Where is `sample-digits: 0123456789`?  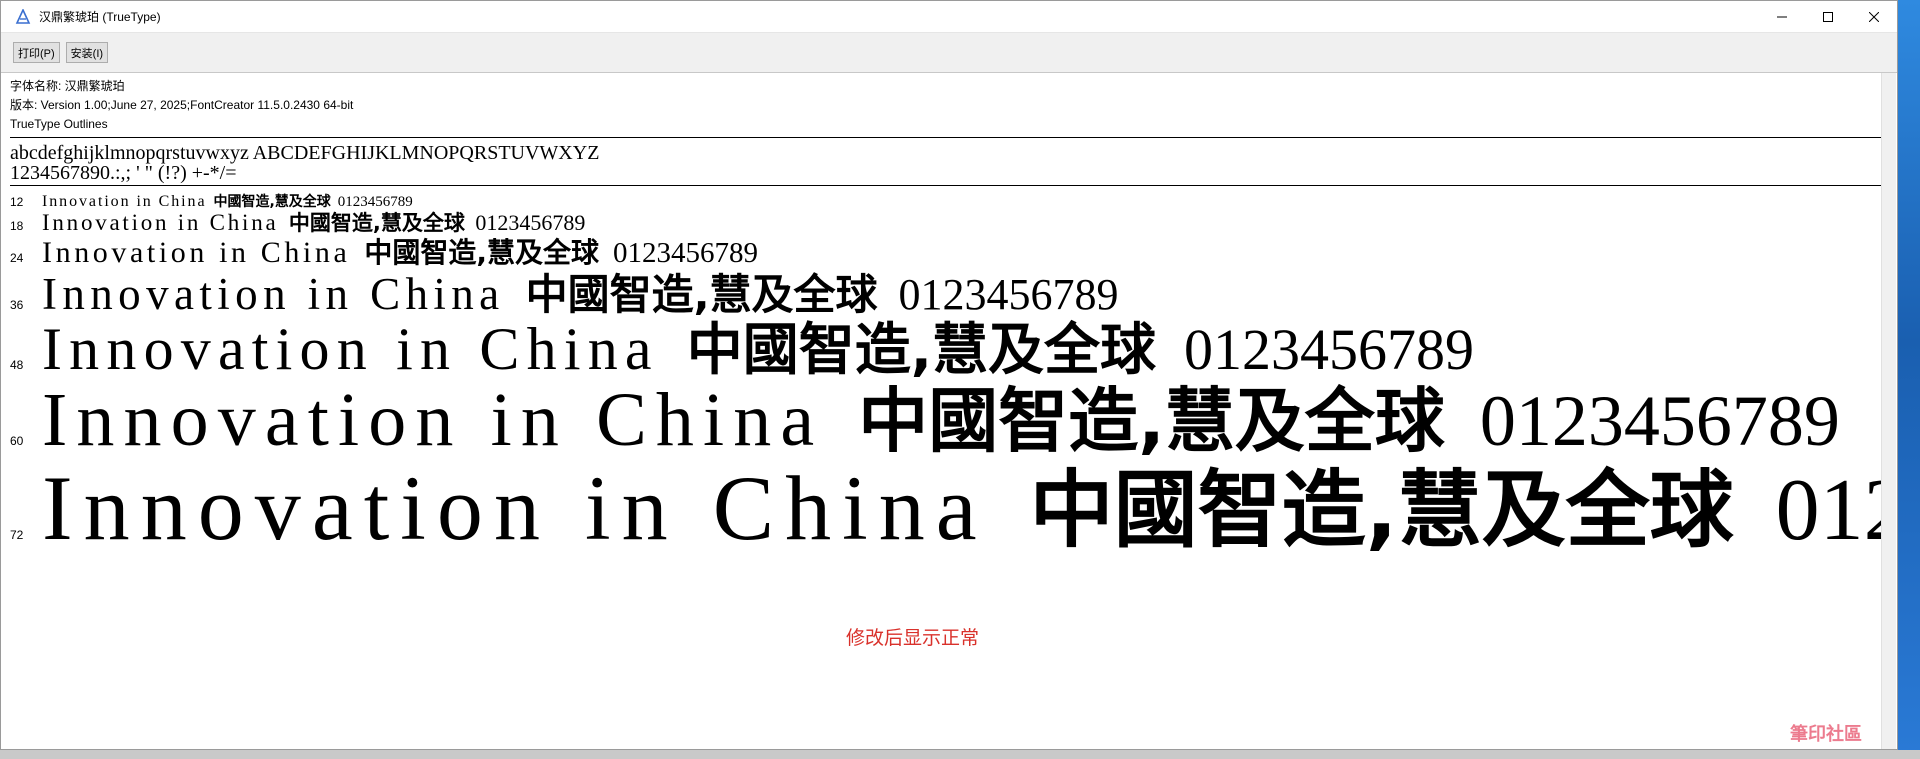 sample-digits: 0123456789 is located at coordinates (1828, 510).